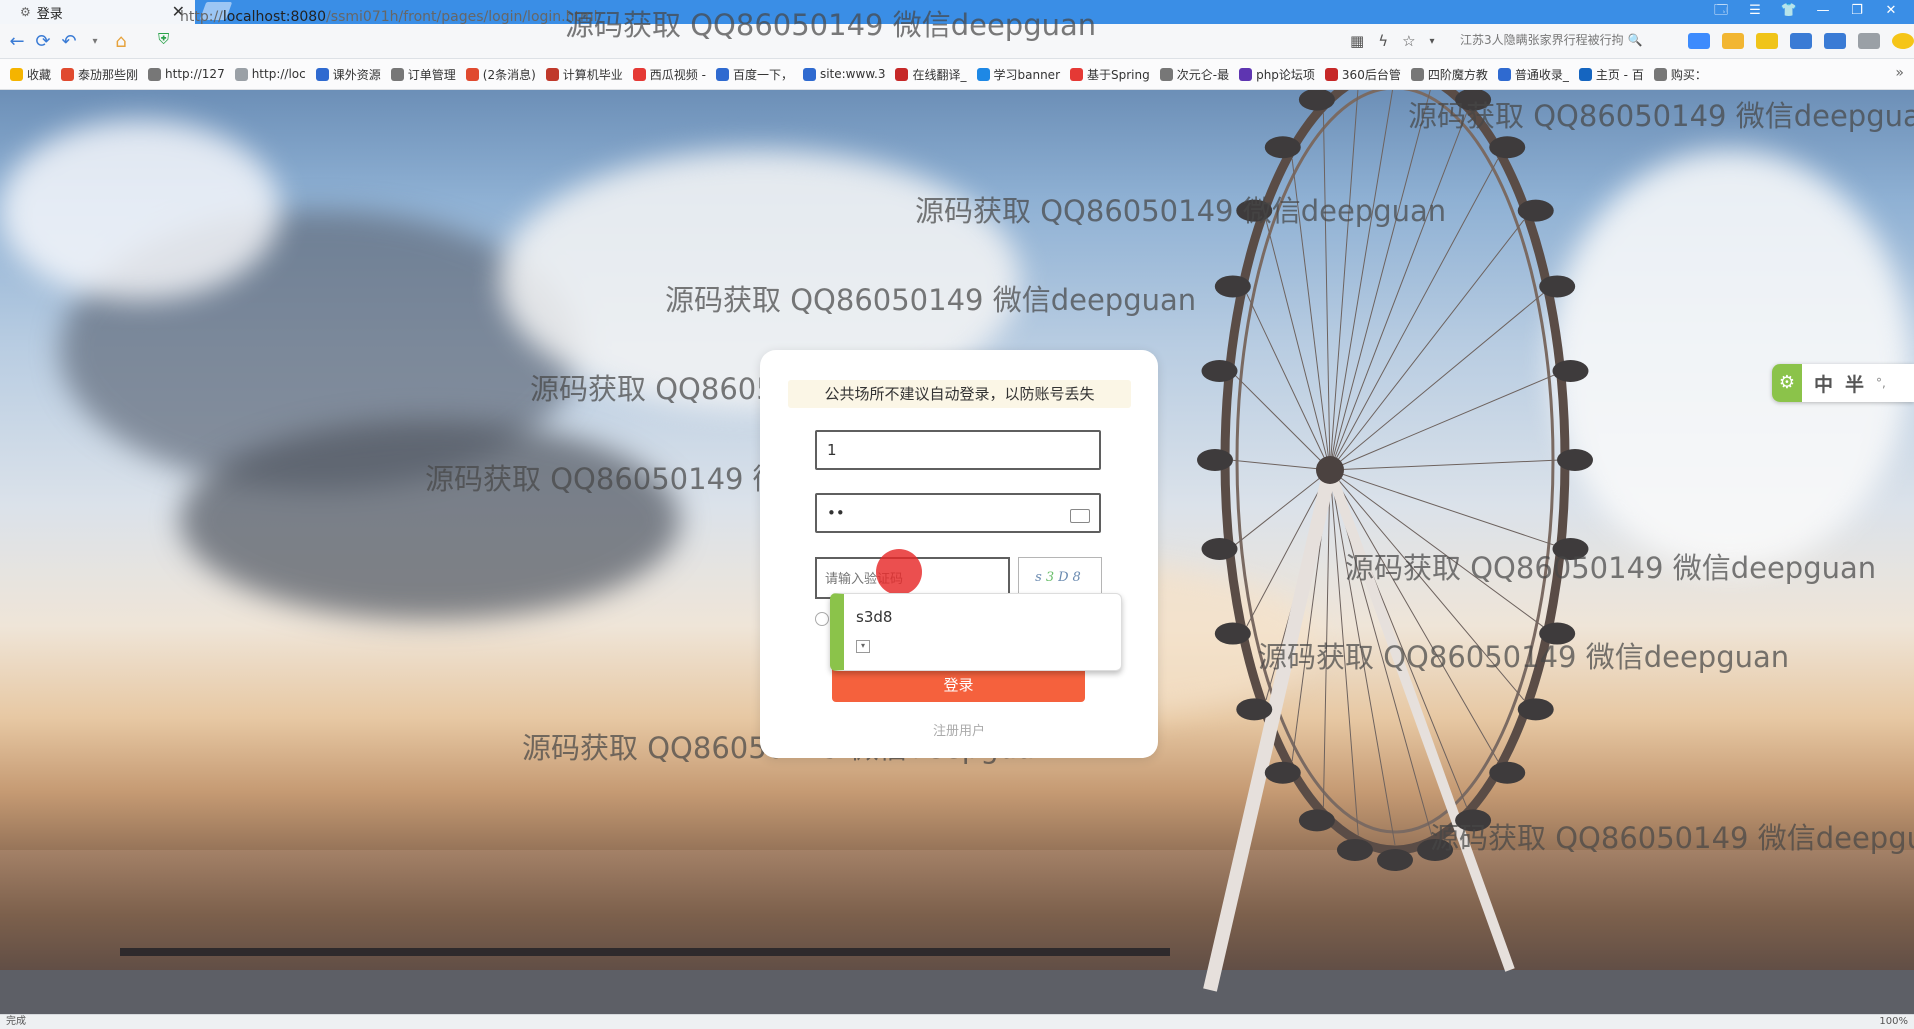 The image size is (1914, 1029). I want to click on captcha-char: s, so click(1040, 577).